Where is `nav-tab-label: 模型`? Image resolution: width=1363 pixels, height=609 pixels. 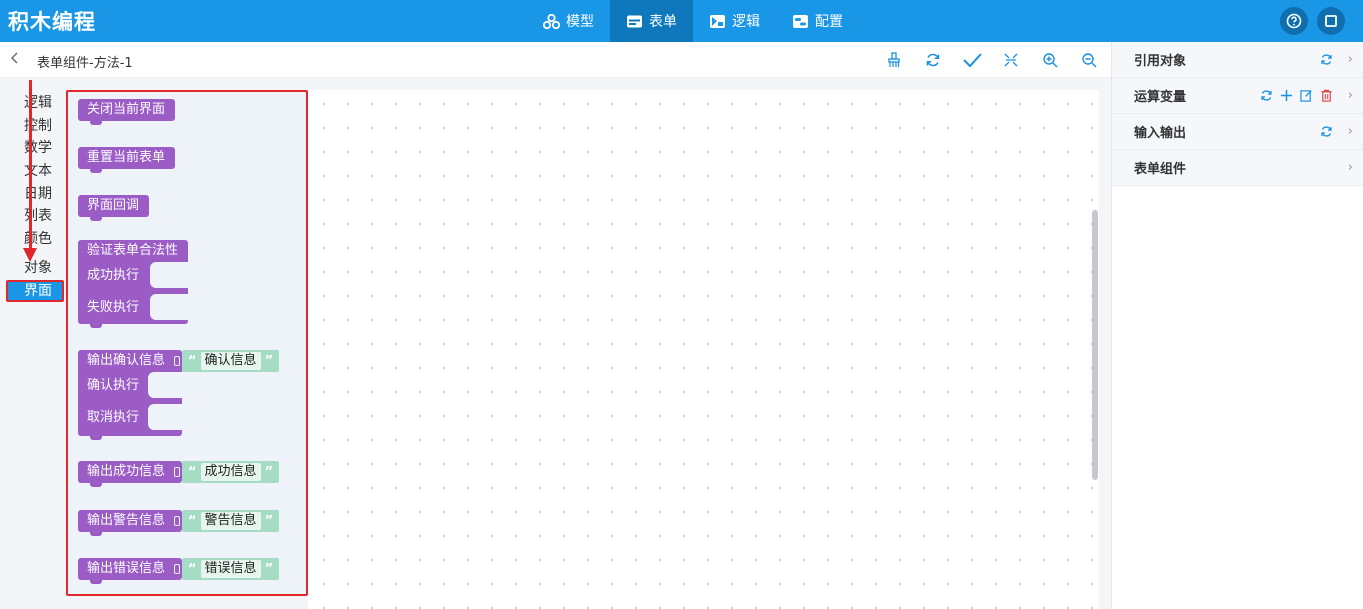 nav-tab-label: 模型 is located at coordinates (580, 22).